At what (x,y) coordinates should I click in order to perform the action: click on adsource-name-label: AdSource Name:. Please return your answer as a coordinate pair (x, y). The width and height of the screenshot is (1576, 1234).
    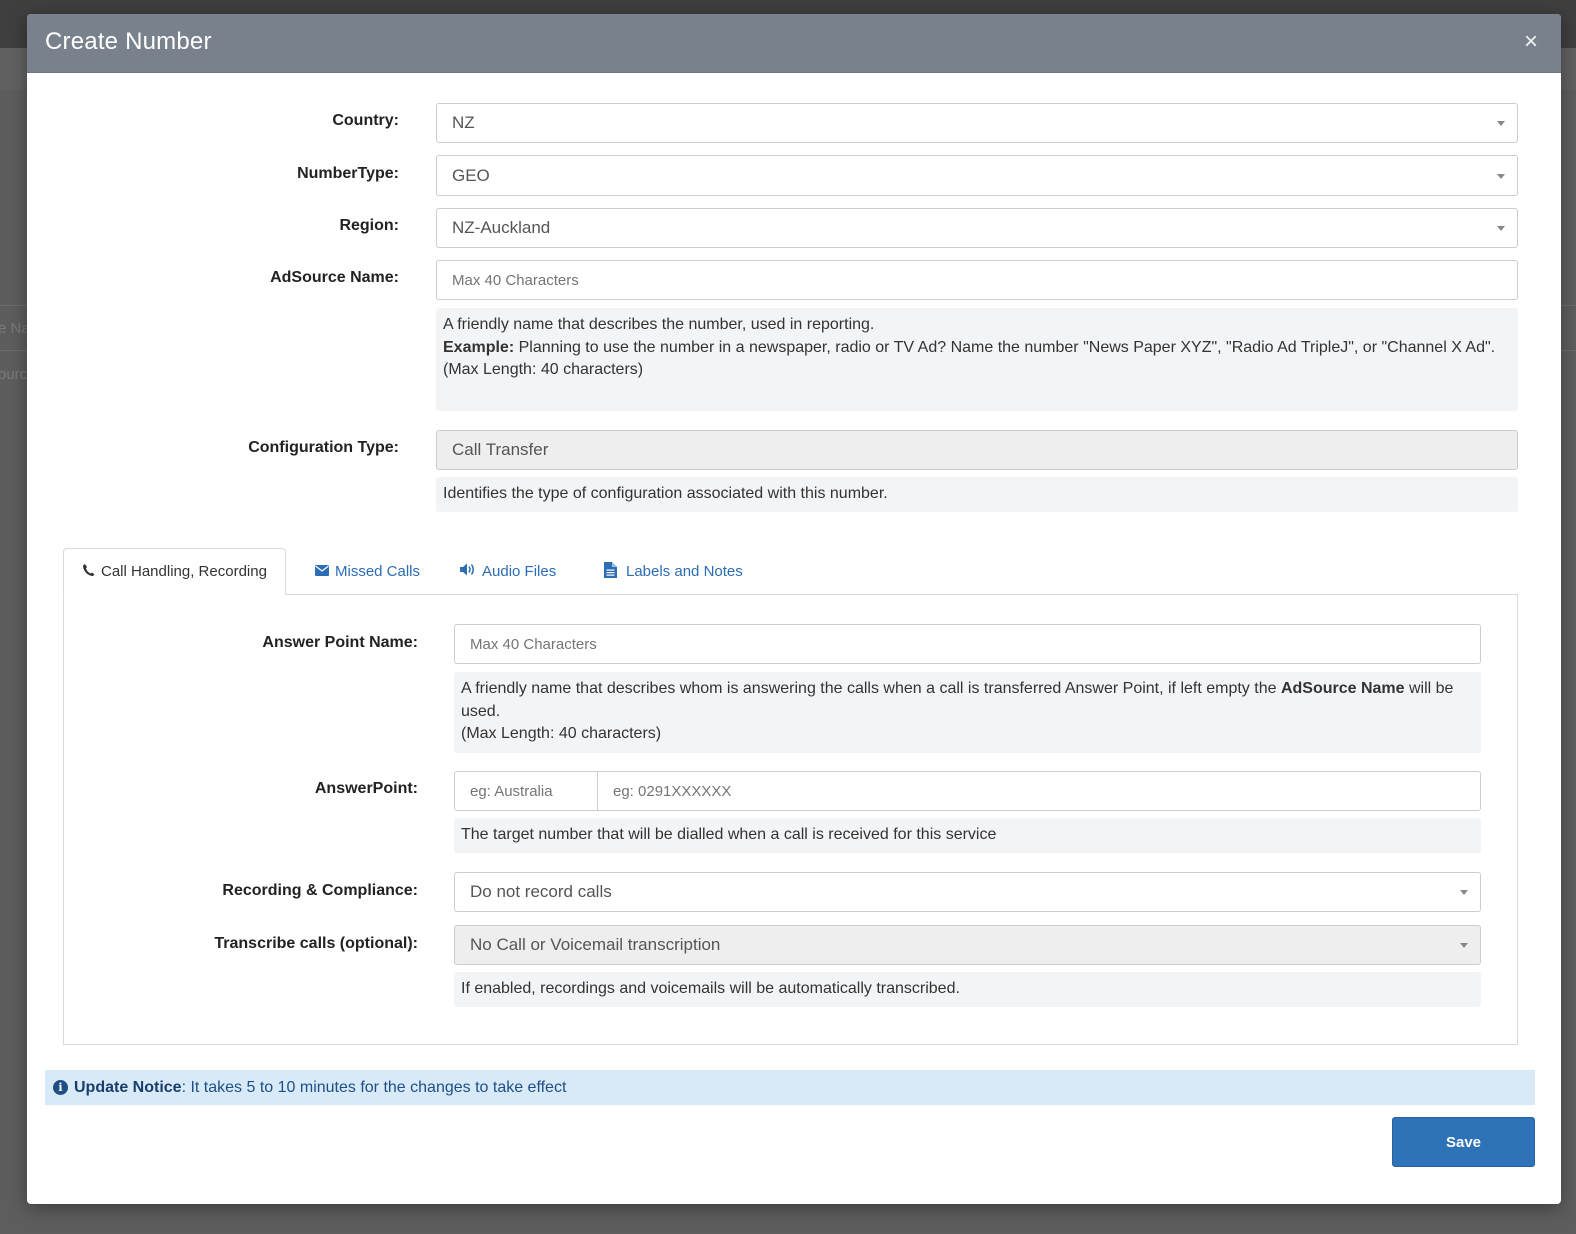
    Looking at the image, I should click on (334, 277).